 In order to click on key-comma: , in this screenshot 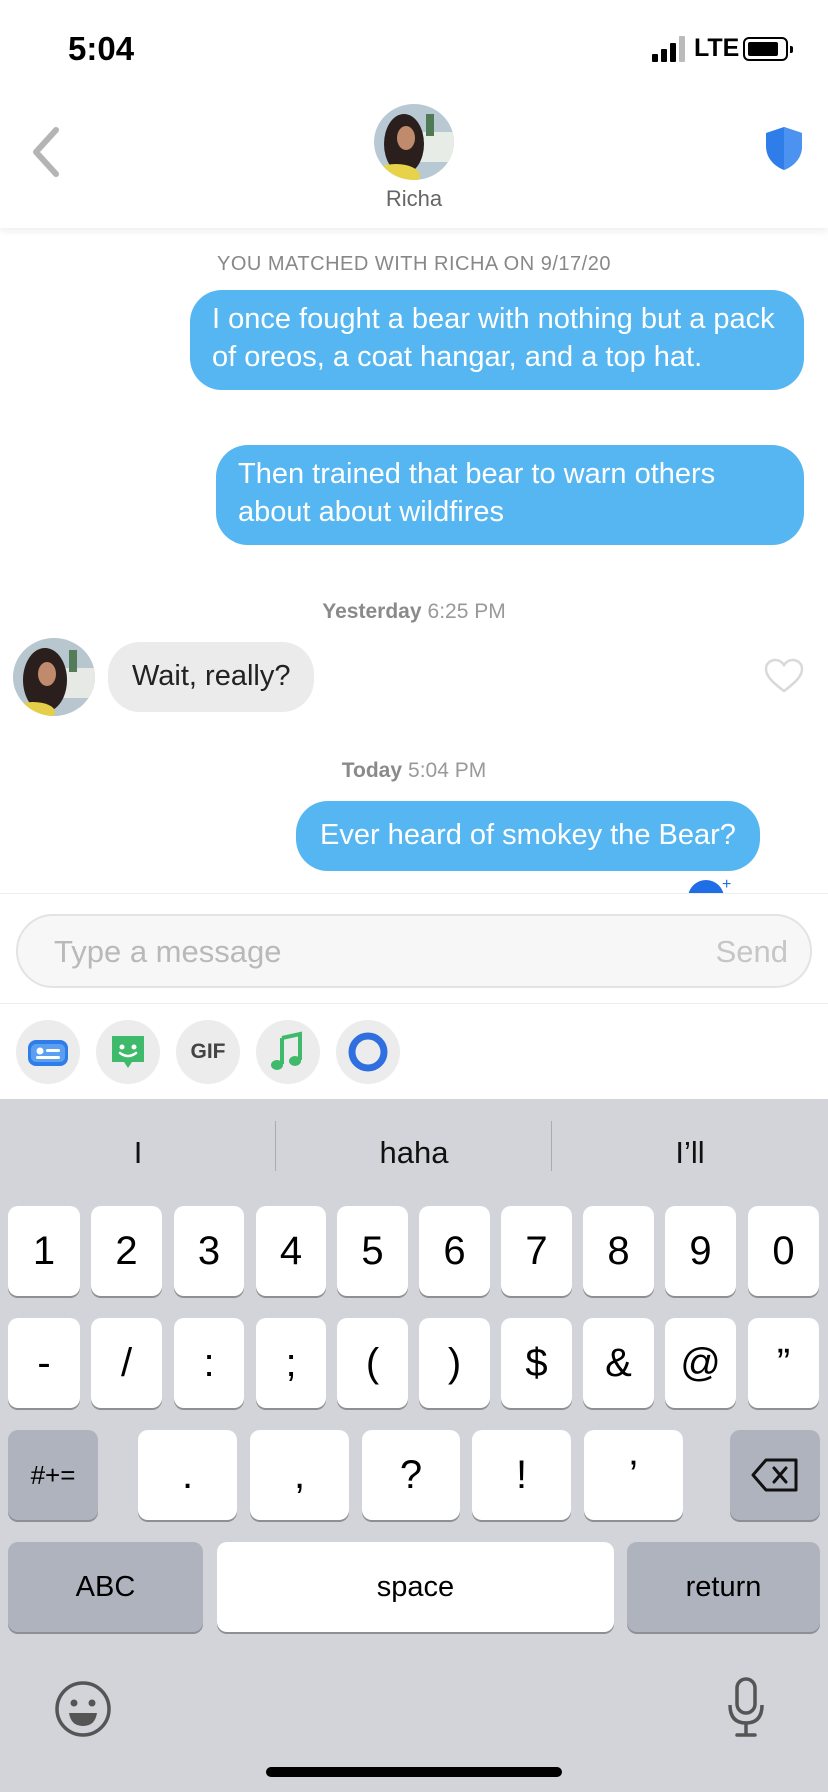, I will do `click(299, 1475)`.